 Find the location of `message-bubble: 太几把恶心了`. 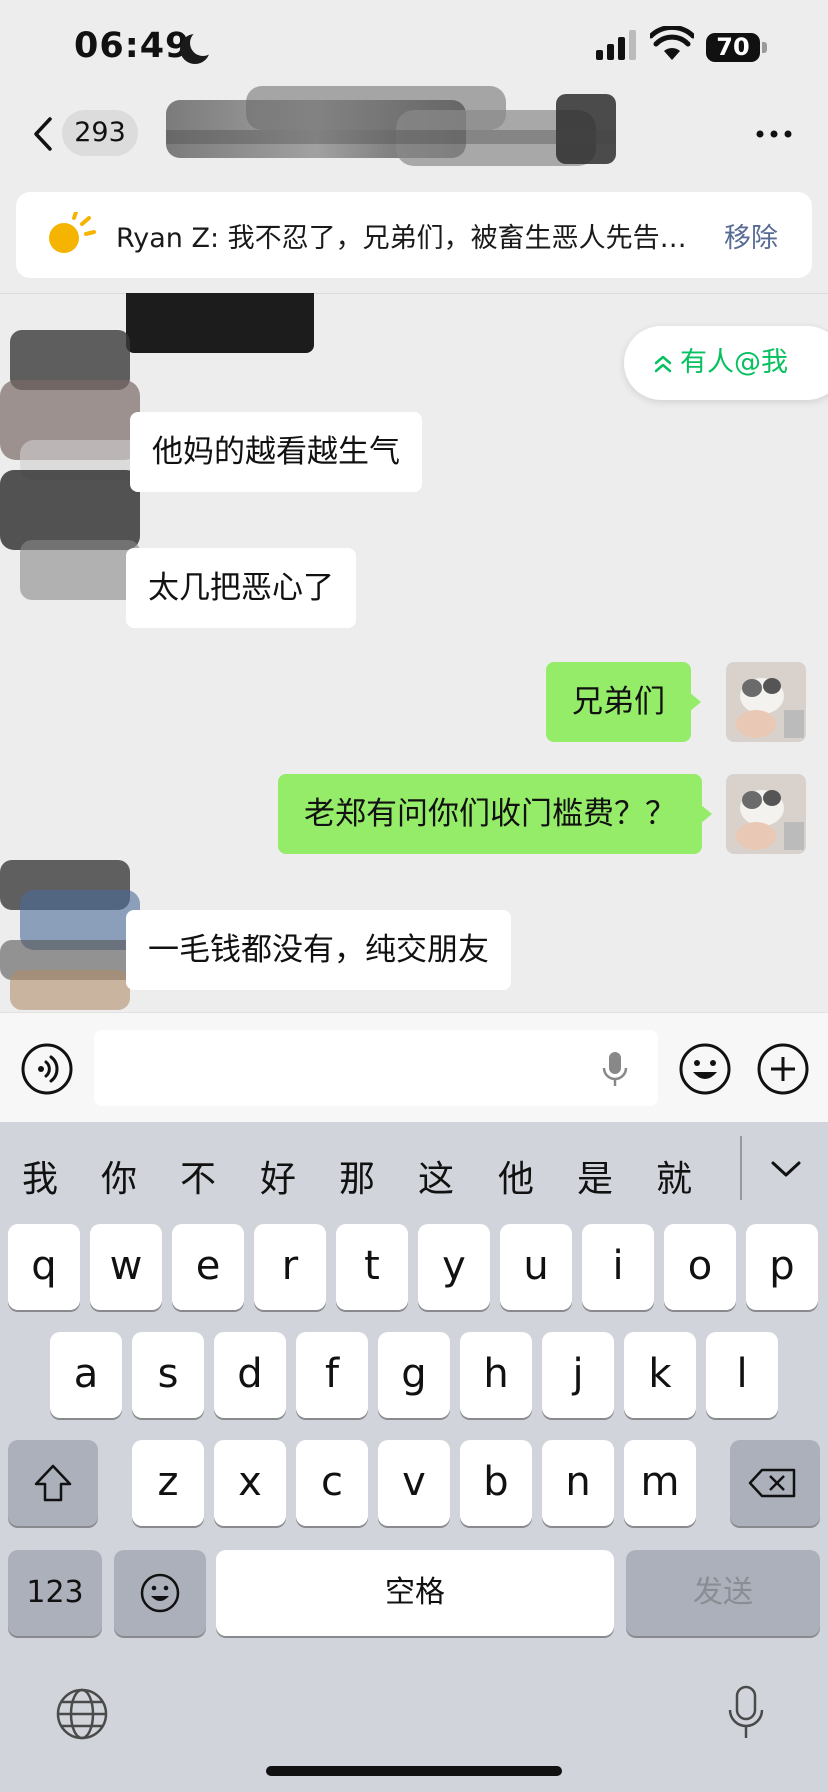

message-bubble: 太几把恶心了 is located at coordinates (241, 588).